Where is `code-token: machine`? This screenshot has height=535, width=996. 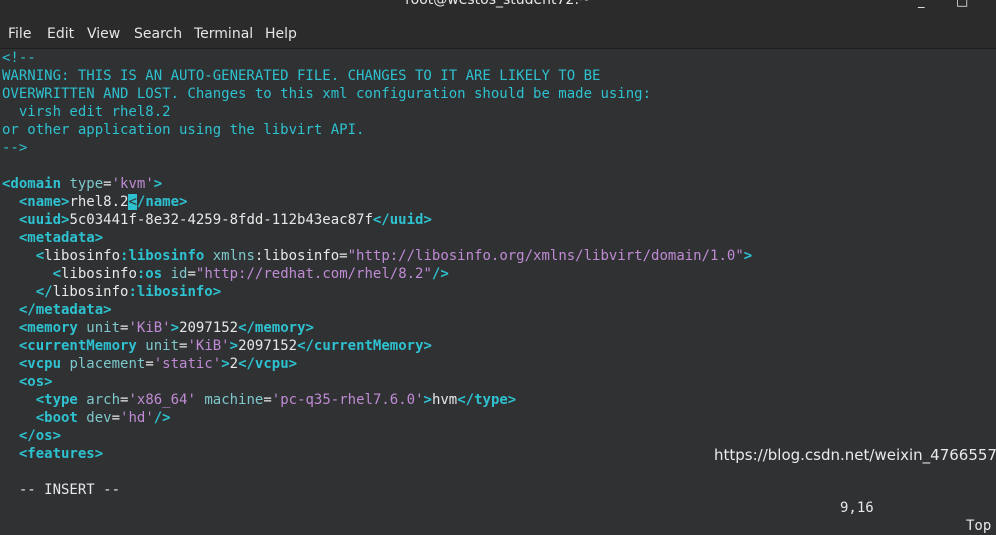 code-token: machine is located at coordinates (229, 400).